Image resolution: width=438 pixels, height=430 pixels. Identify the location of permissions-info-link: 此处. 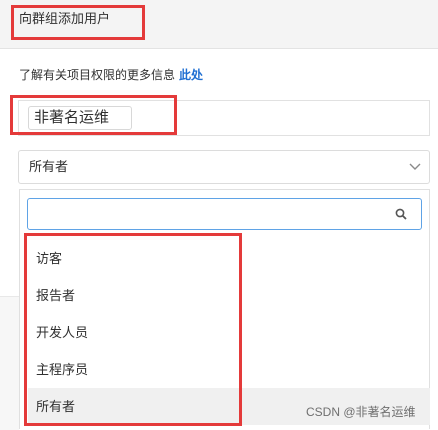
(191, 75).